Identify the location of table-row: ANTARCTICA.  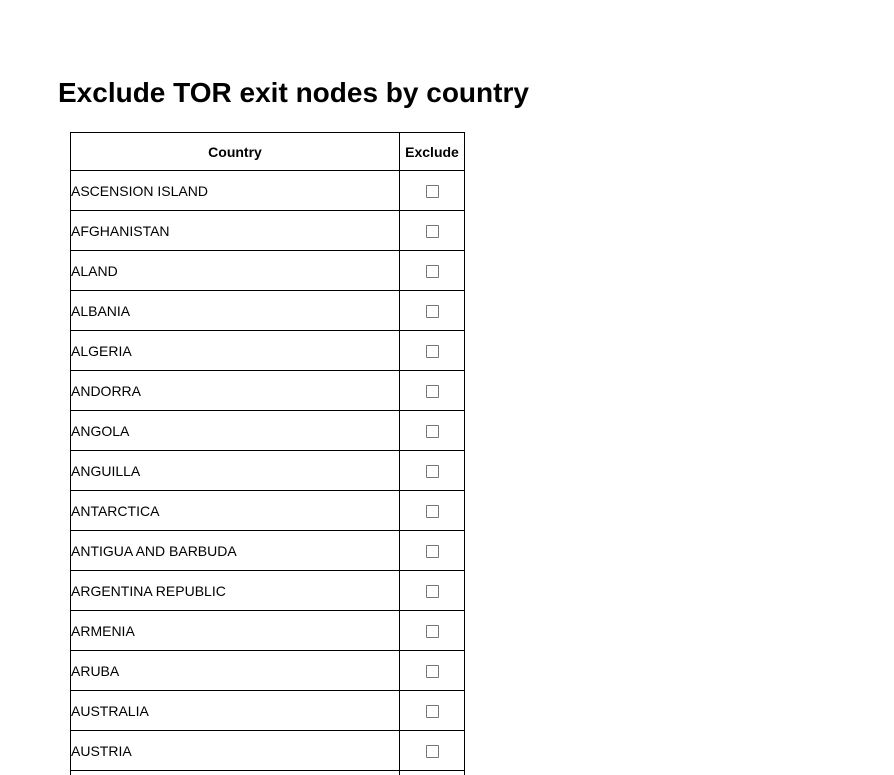
(267, 510).